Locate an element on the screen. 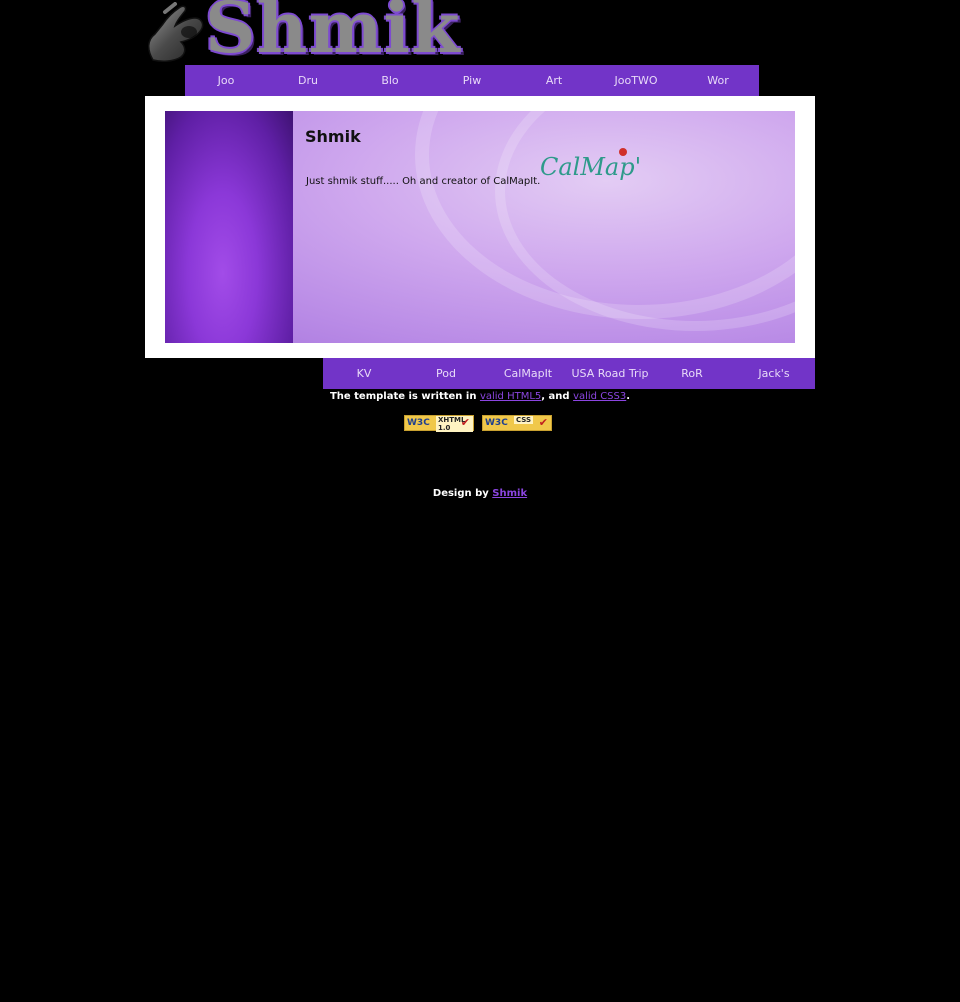 The width and height of the screenshot is (960, 1002). validation-badges: W3C XHTML 1.0 ✔ W3C CSS ✔ is located at coordinates (478, 423).